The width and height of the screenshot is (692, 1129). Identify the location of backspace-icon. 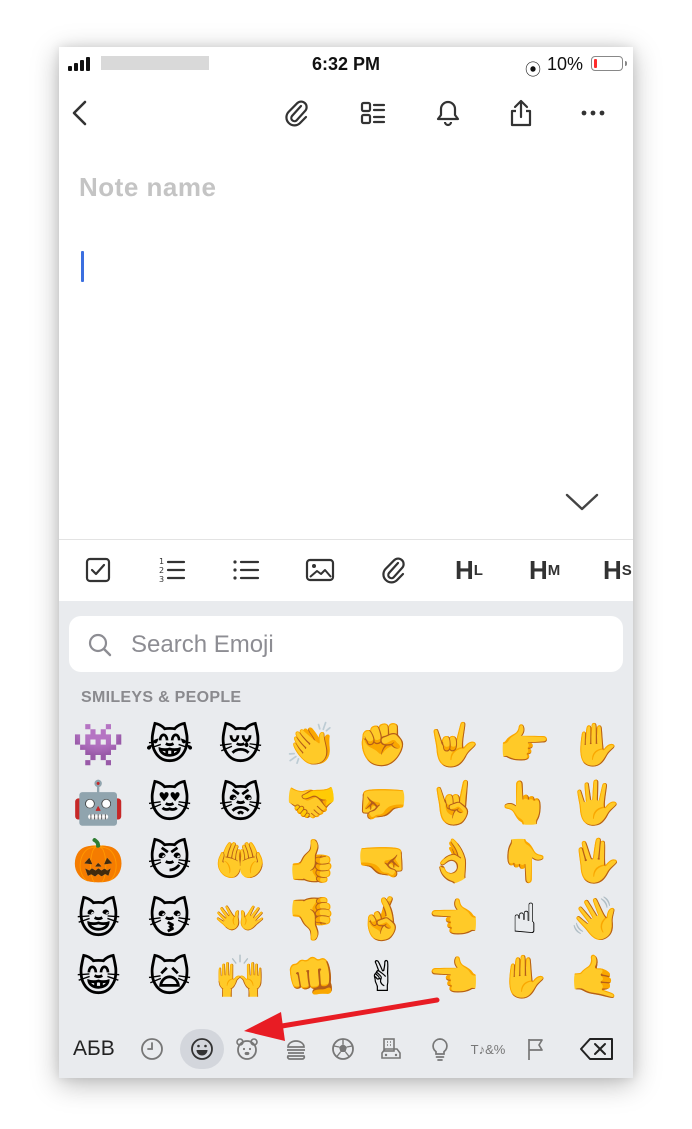
(597, 1049).